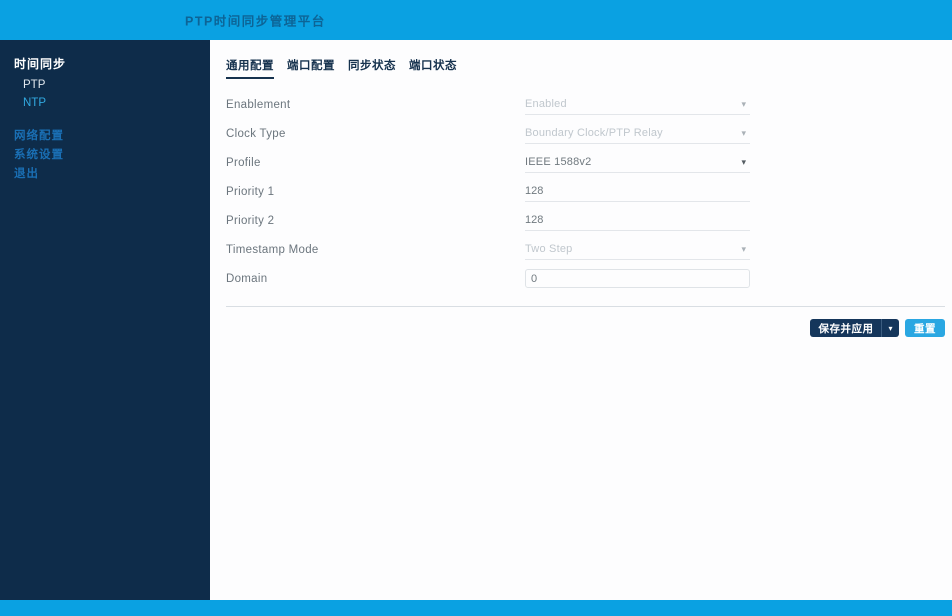 Image resolution: width=952 pixels, height=616 pixels. I want to click on priority2-input, so click(637, 220).